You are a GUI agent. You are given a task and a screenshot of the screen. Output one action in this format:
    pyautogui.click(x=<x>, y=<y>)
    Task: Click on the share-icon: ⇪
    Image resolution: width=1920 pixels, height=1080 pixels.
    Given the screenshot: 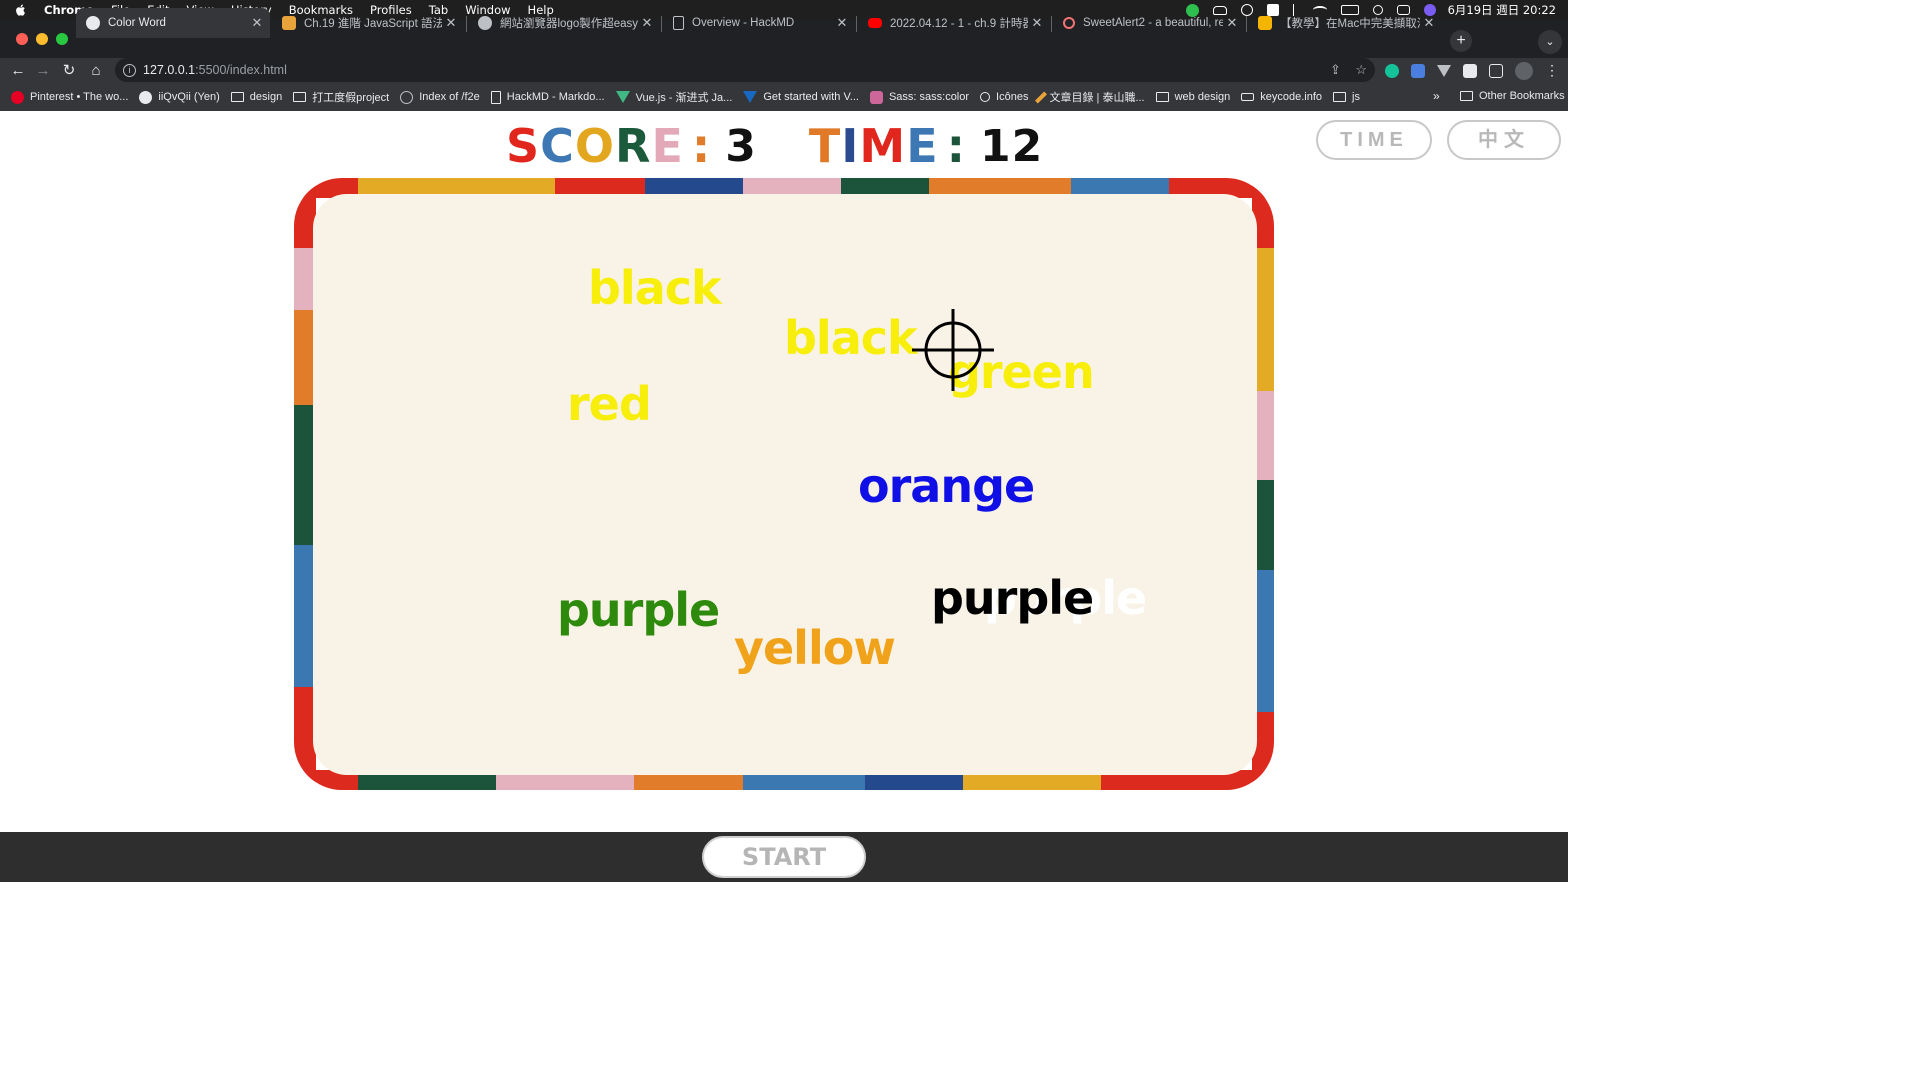 What is the action you would take?
    pyautogui.click(x=1335, y=69)
    